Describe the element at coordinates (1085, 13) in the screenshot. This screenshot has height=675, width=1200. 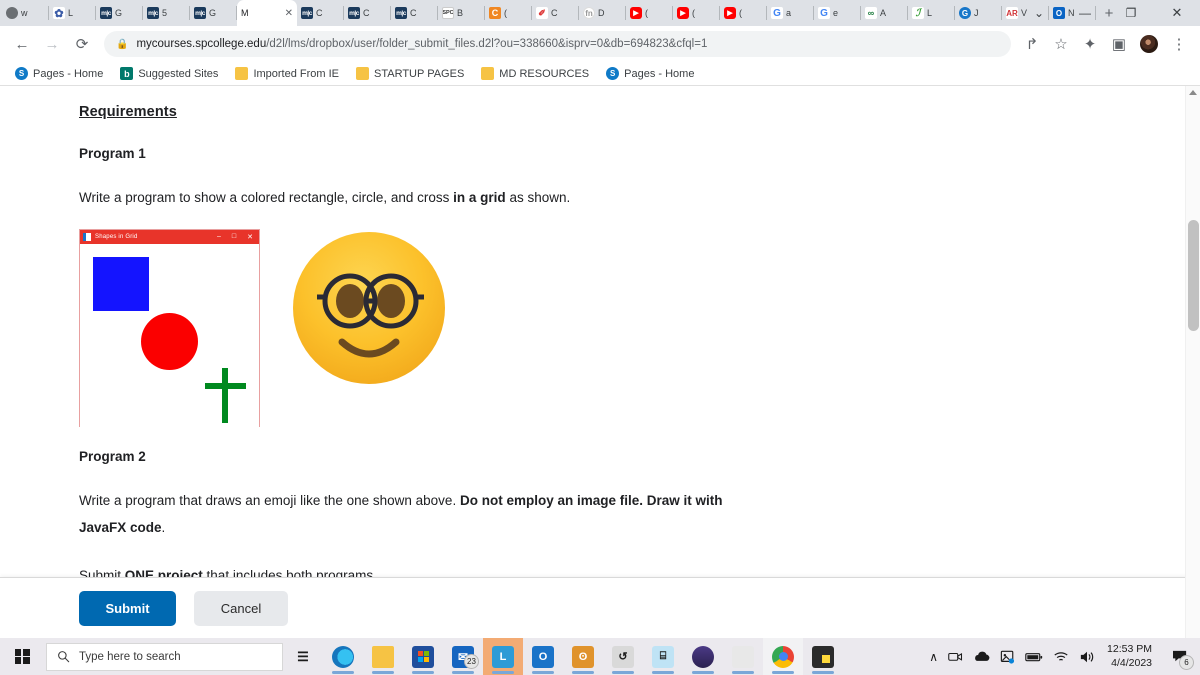
I see `minimize-button: —` at that location.